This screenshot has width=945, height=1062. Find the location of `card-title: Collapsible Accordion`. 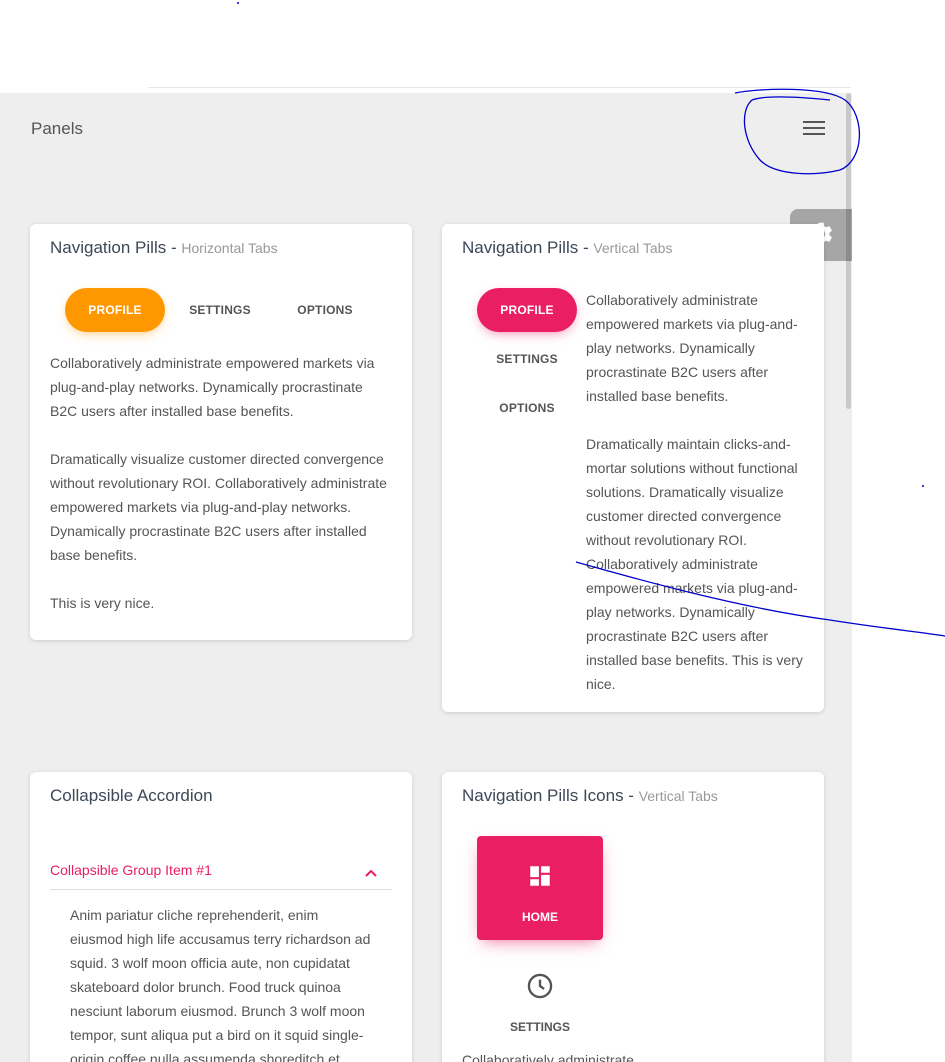

card-title: Collapsible Accordion is located at coordinates (131, 795).